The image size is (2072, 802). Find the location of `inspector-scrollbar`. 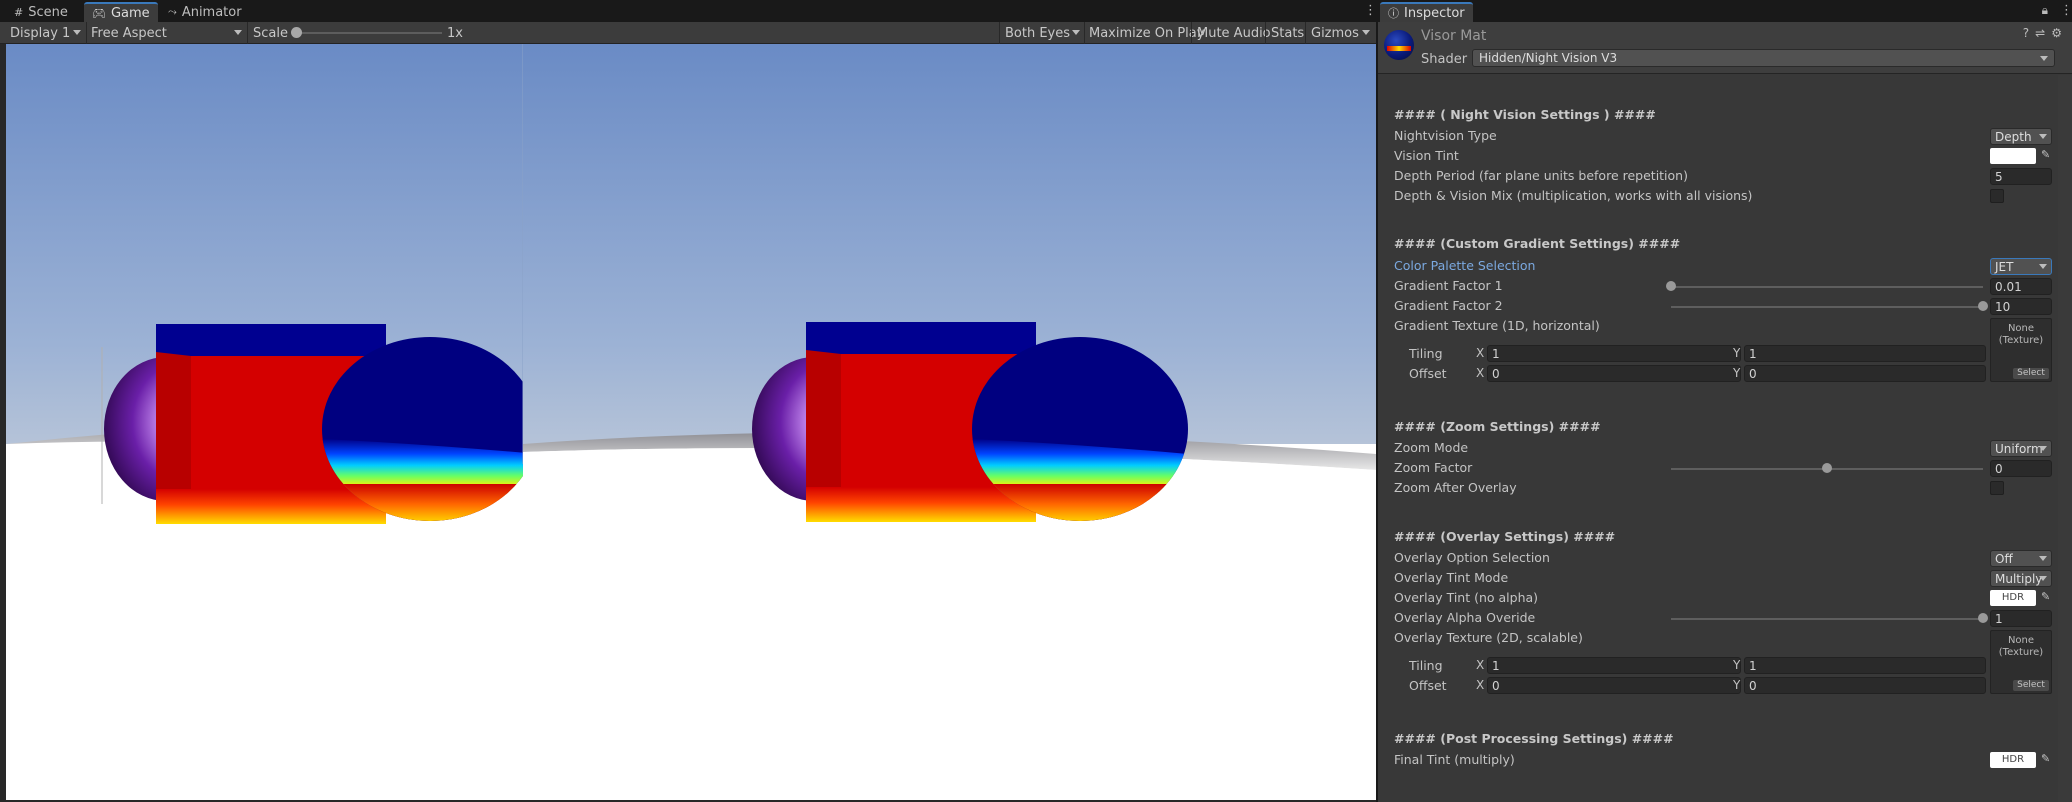

inspector-scrollbar is located at coordinates (2065, 438).